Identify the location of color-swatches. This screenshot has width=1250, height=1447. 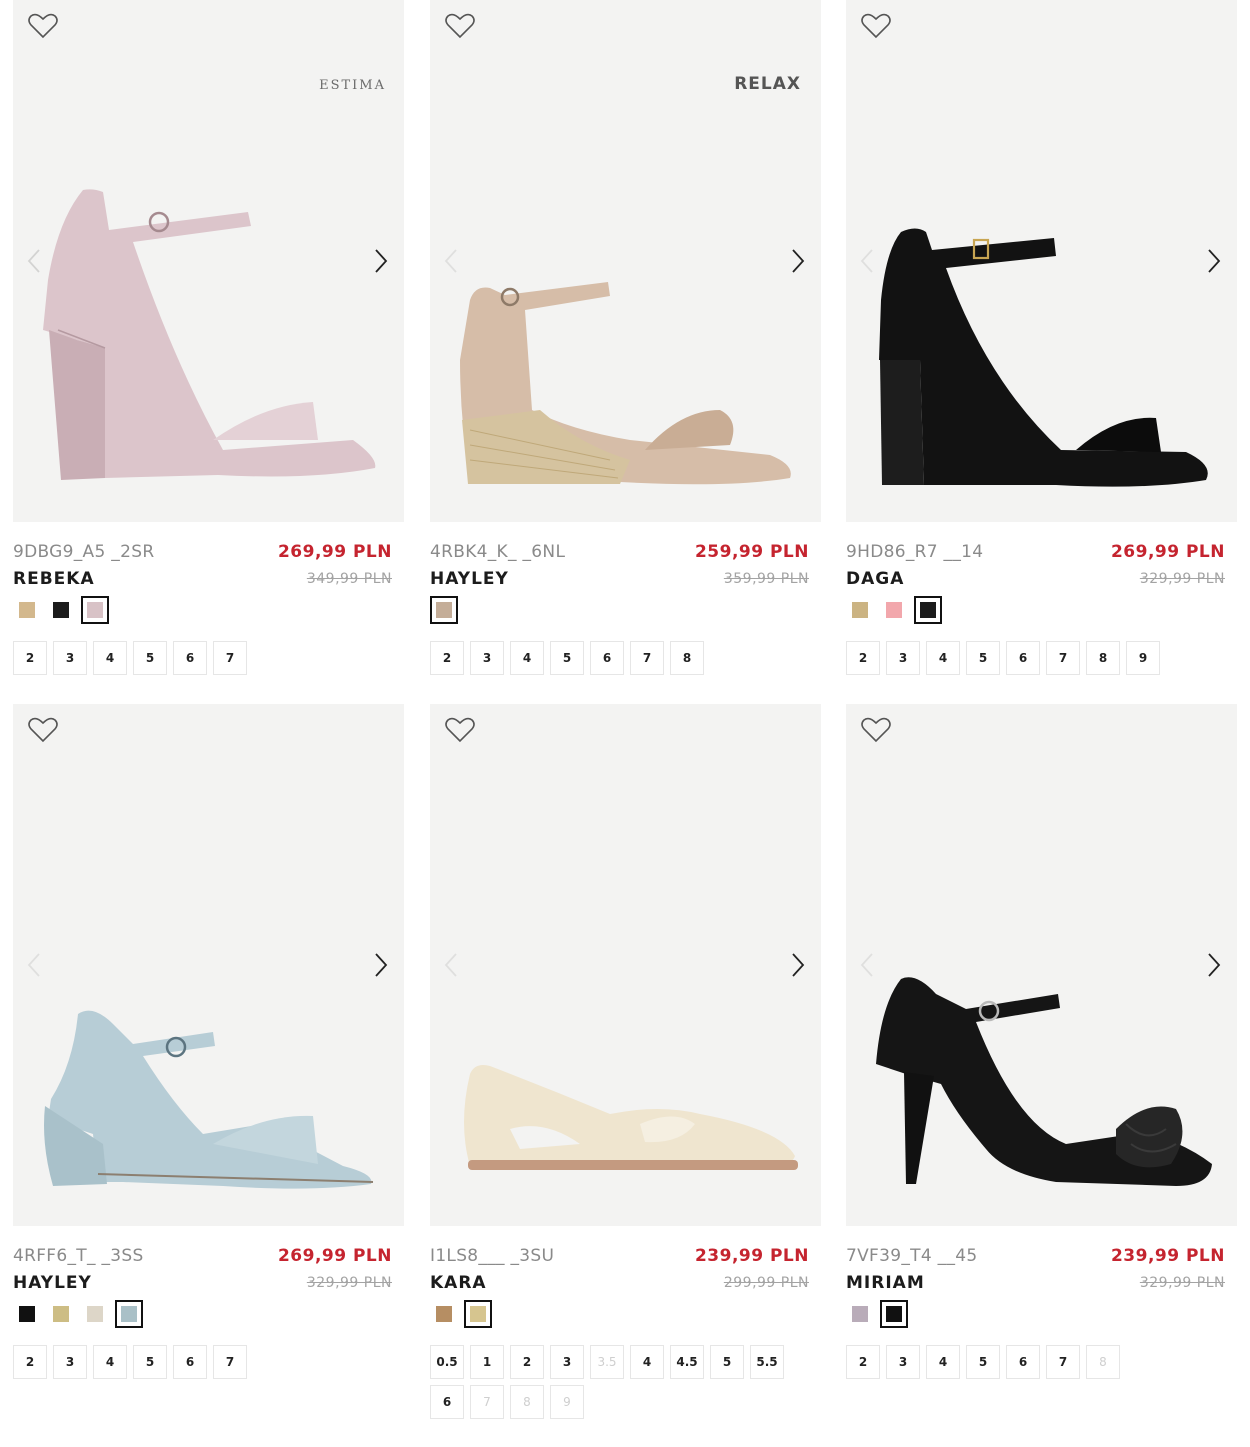
(444, 611).